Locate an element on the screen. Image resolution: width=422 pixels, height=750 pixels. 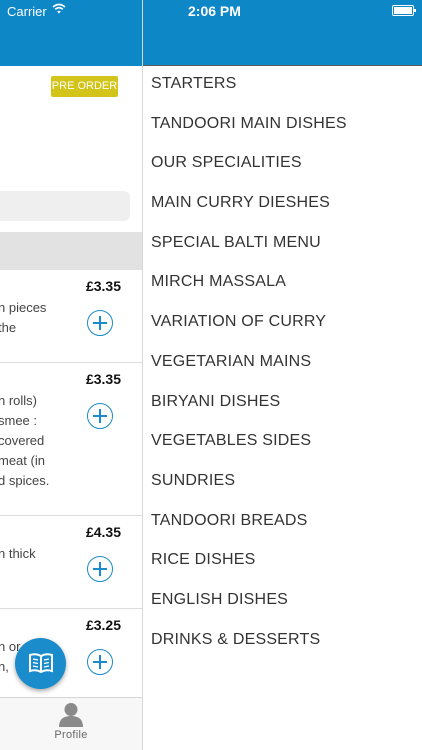
carrier-label: Carrier is located at coordinates (27, 11).